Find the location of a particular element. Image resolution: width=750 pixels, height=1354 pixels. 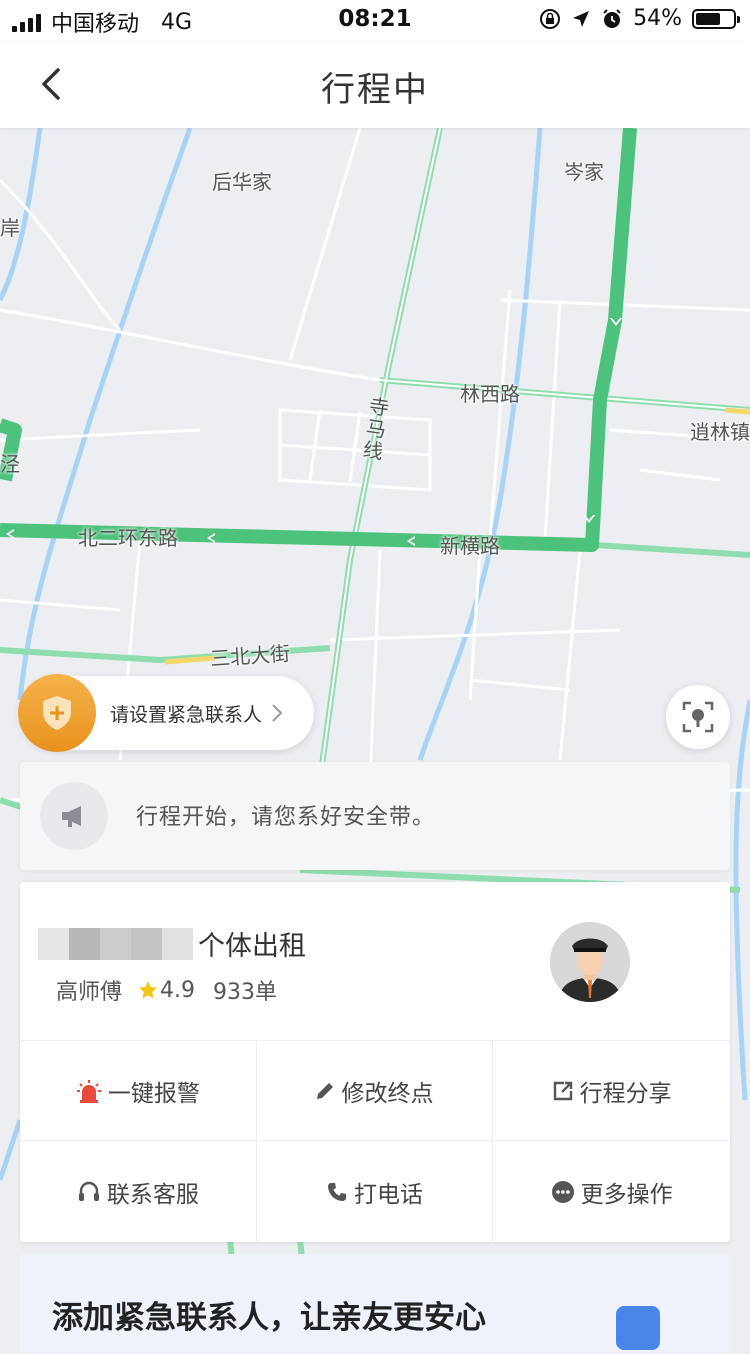

driver-name: 高师傅 is located at coordinates (89, 992).